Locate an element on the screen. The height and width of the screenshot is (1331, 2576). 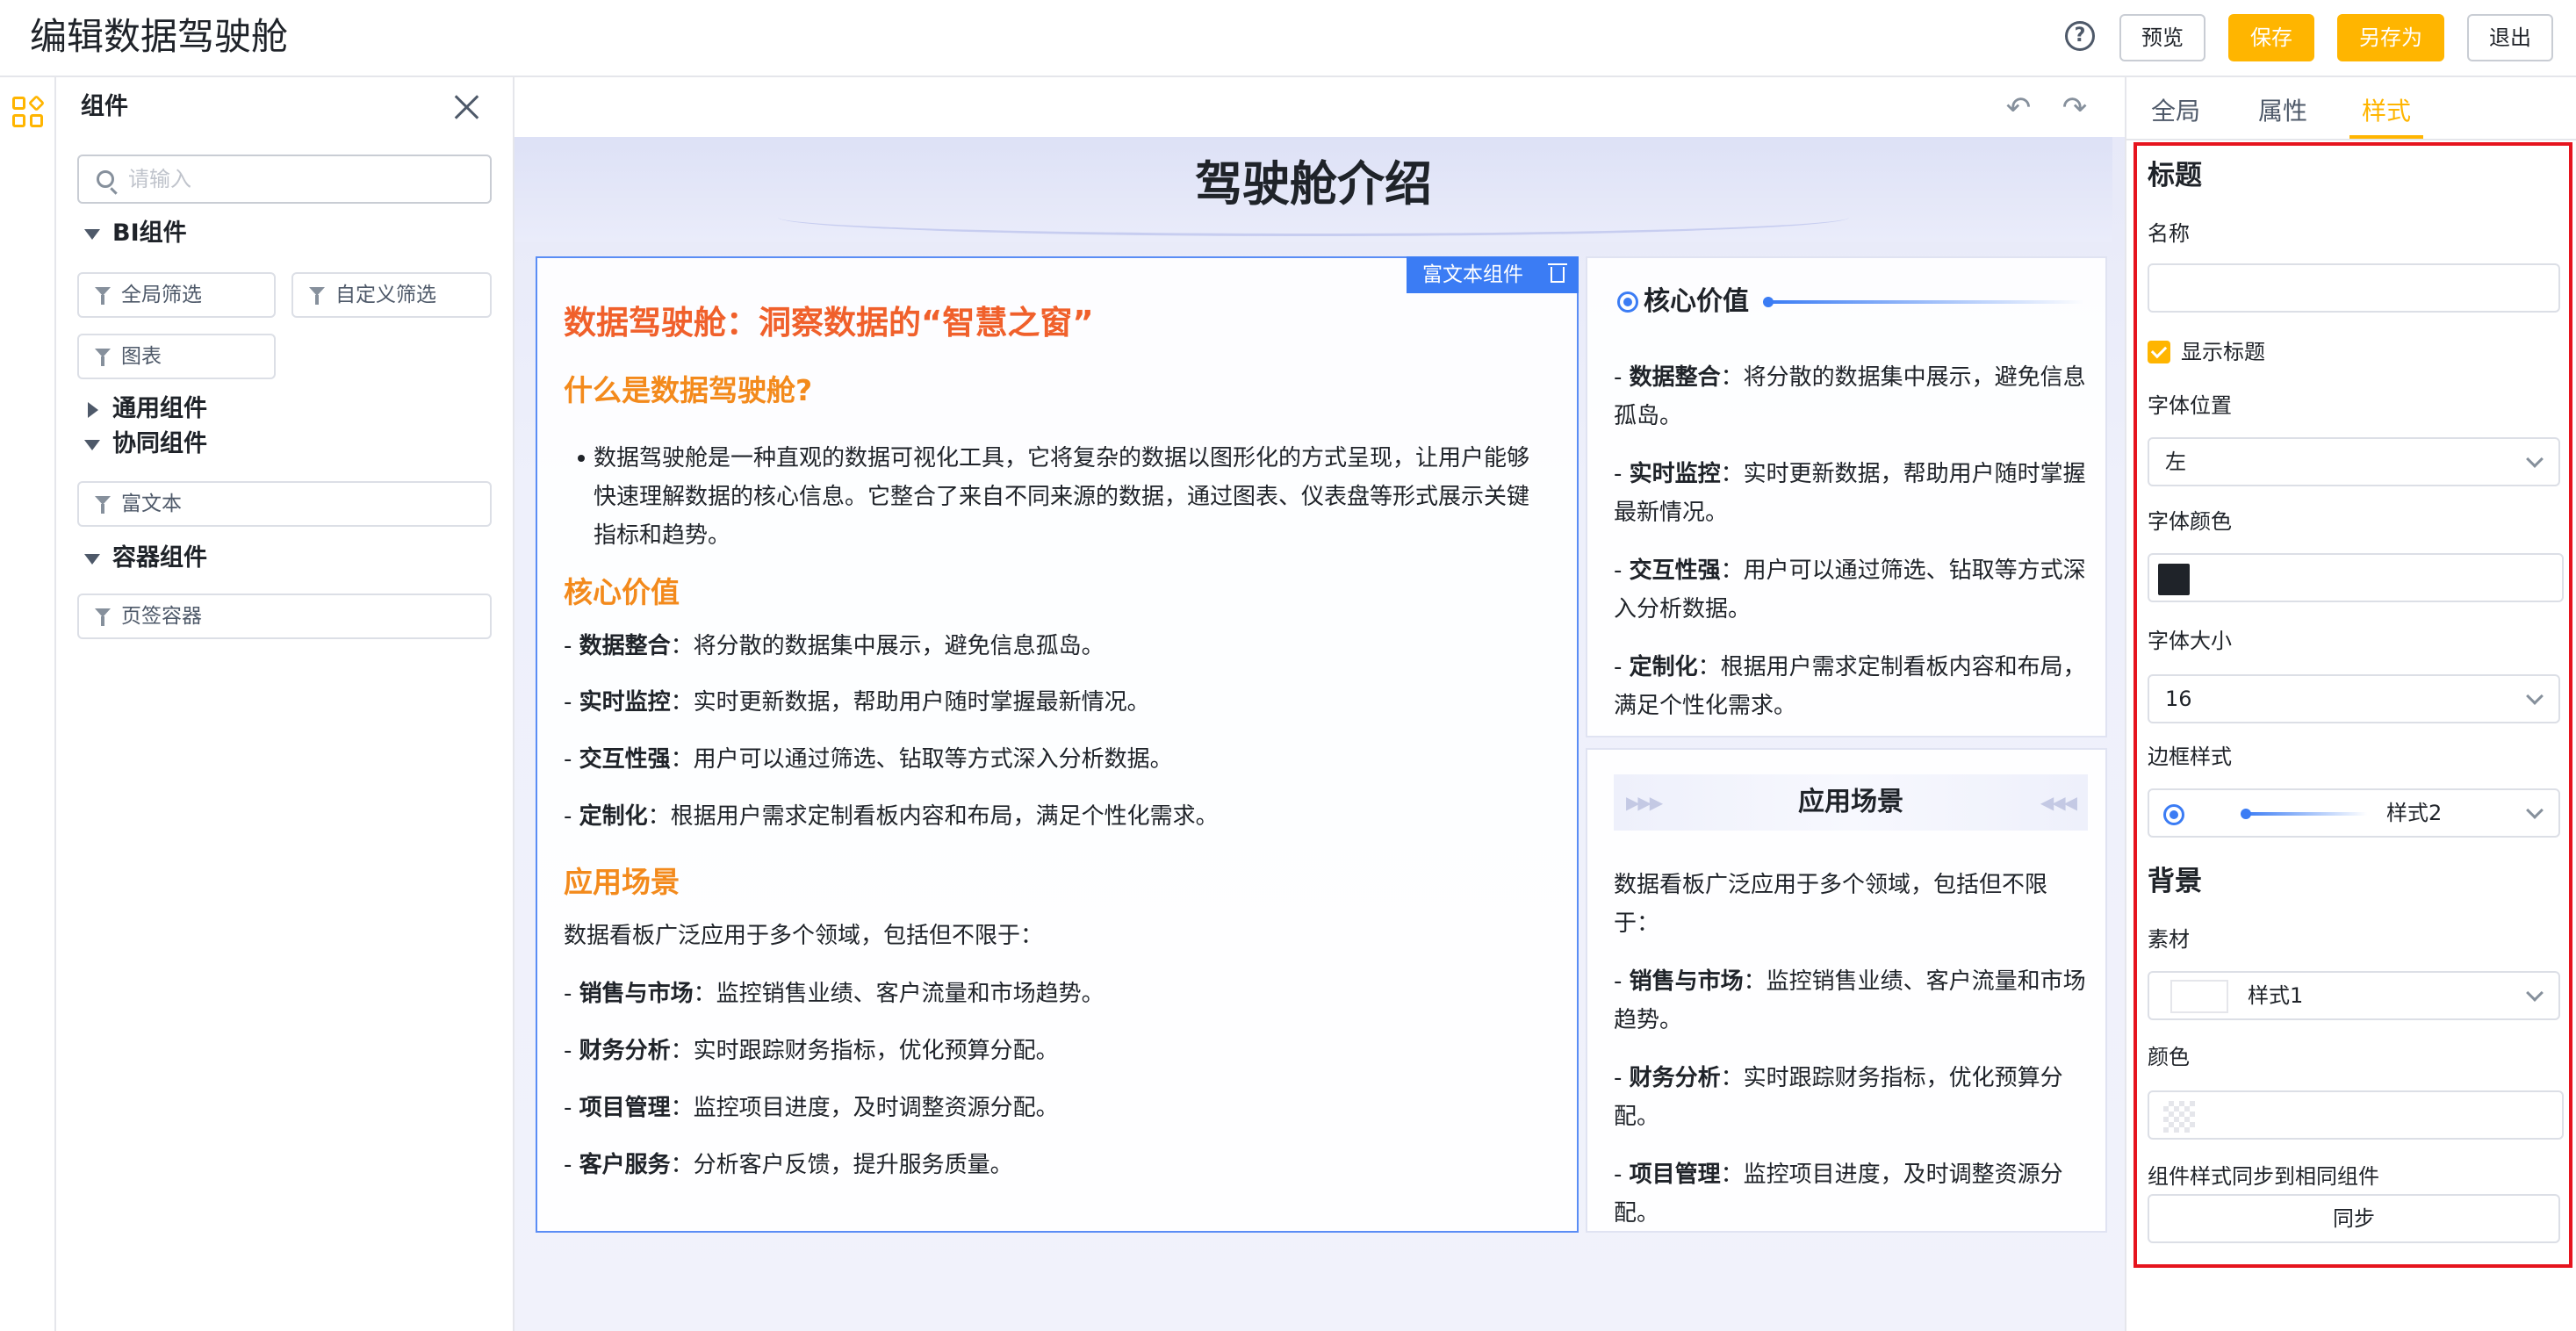
arrow-left-decoration-icon: ◀◀◀ is located at coordinates (2058, 802).